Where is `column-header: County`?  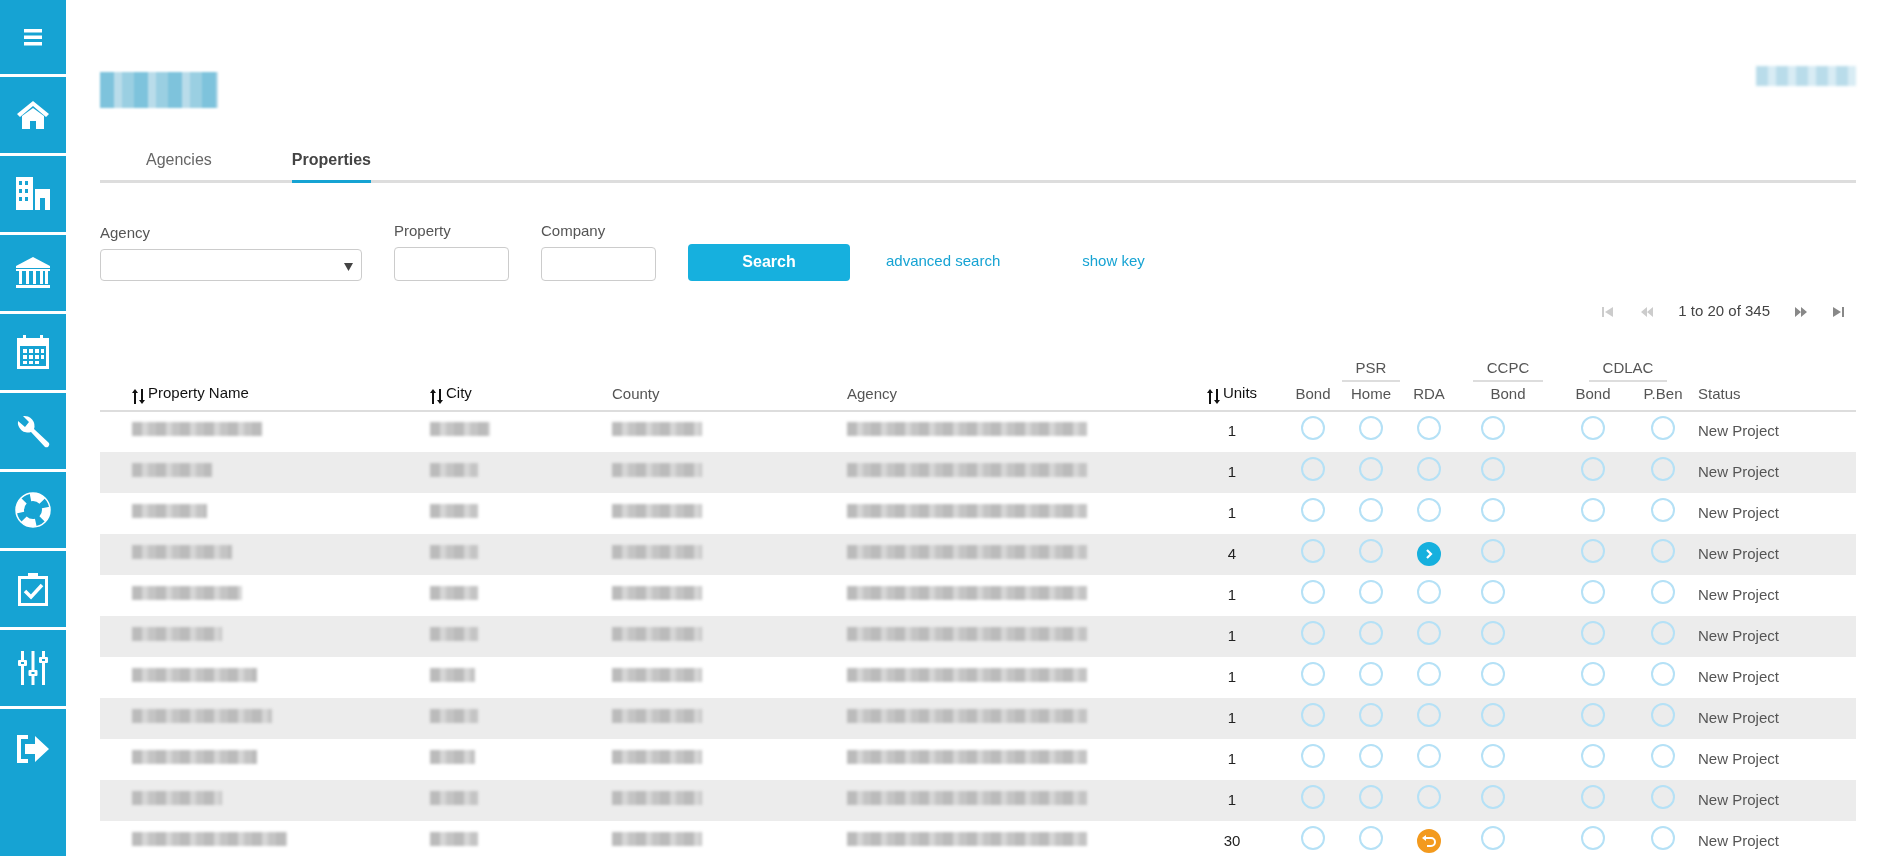 column-header: County is located at coordinates (636, 393).